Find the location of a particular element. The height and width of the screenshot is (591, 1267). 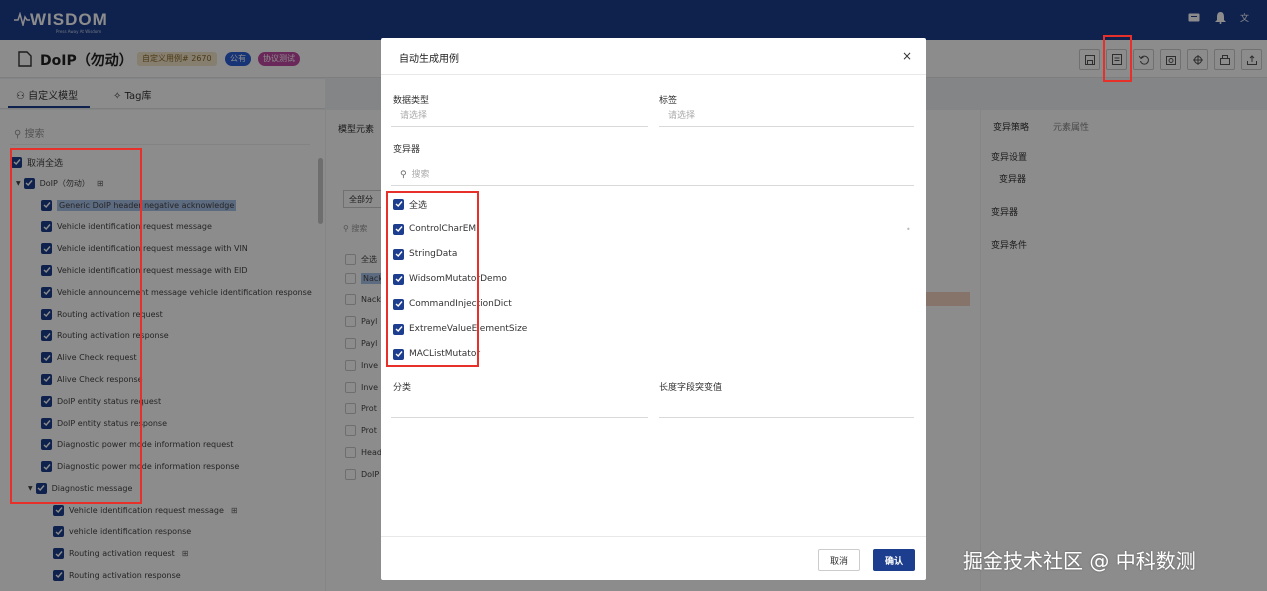

mutator-option: WidsomMutatorDemo is located at coordinates (450, 279).